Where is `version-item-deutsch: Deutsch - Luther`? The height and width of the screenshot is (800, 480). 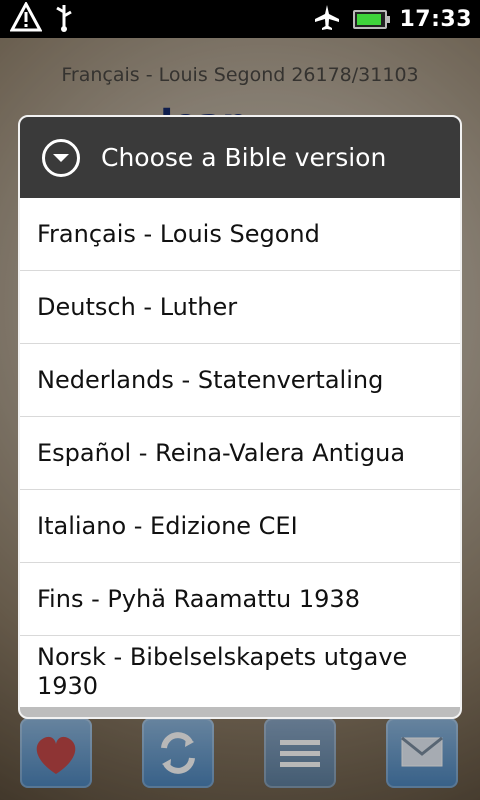 version-item-deutsch: Deutsch - Luther is located at coordinates (240, 307).